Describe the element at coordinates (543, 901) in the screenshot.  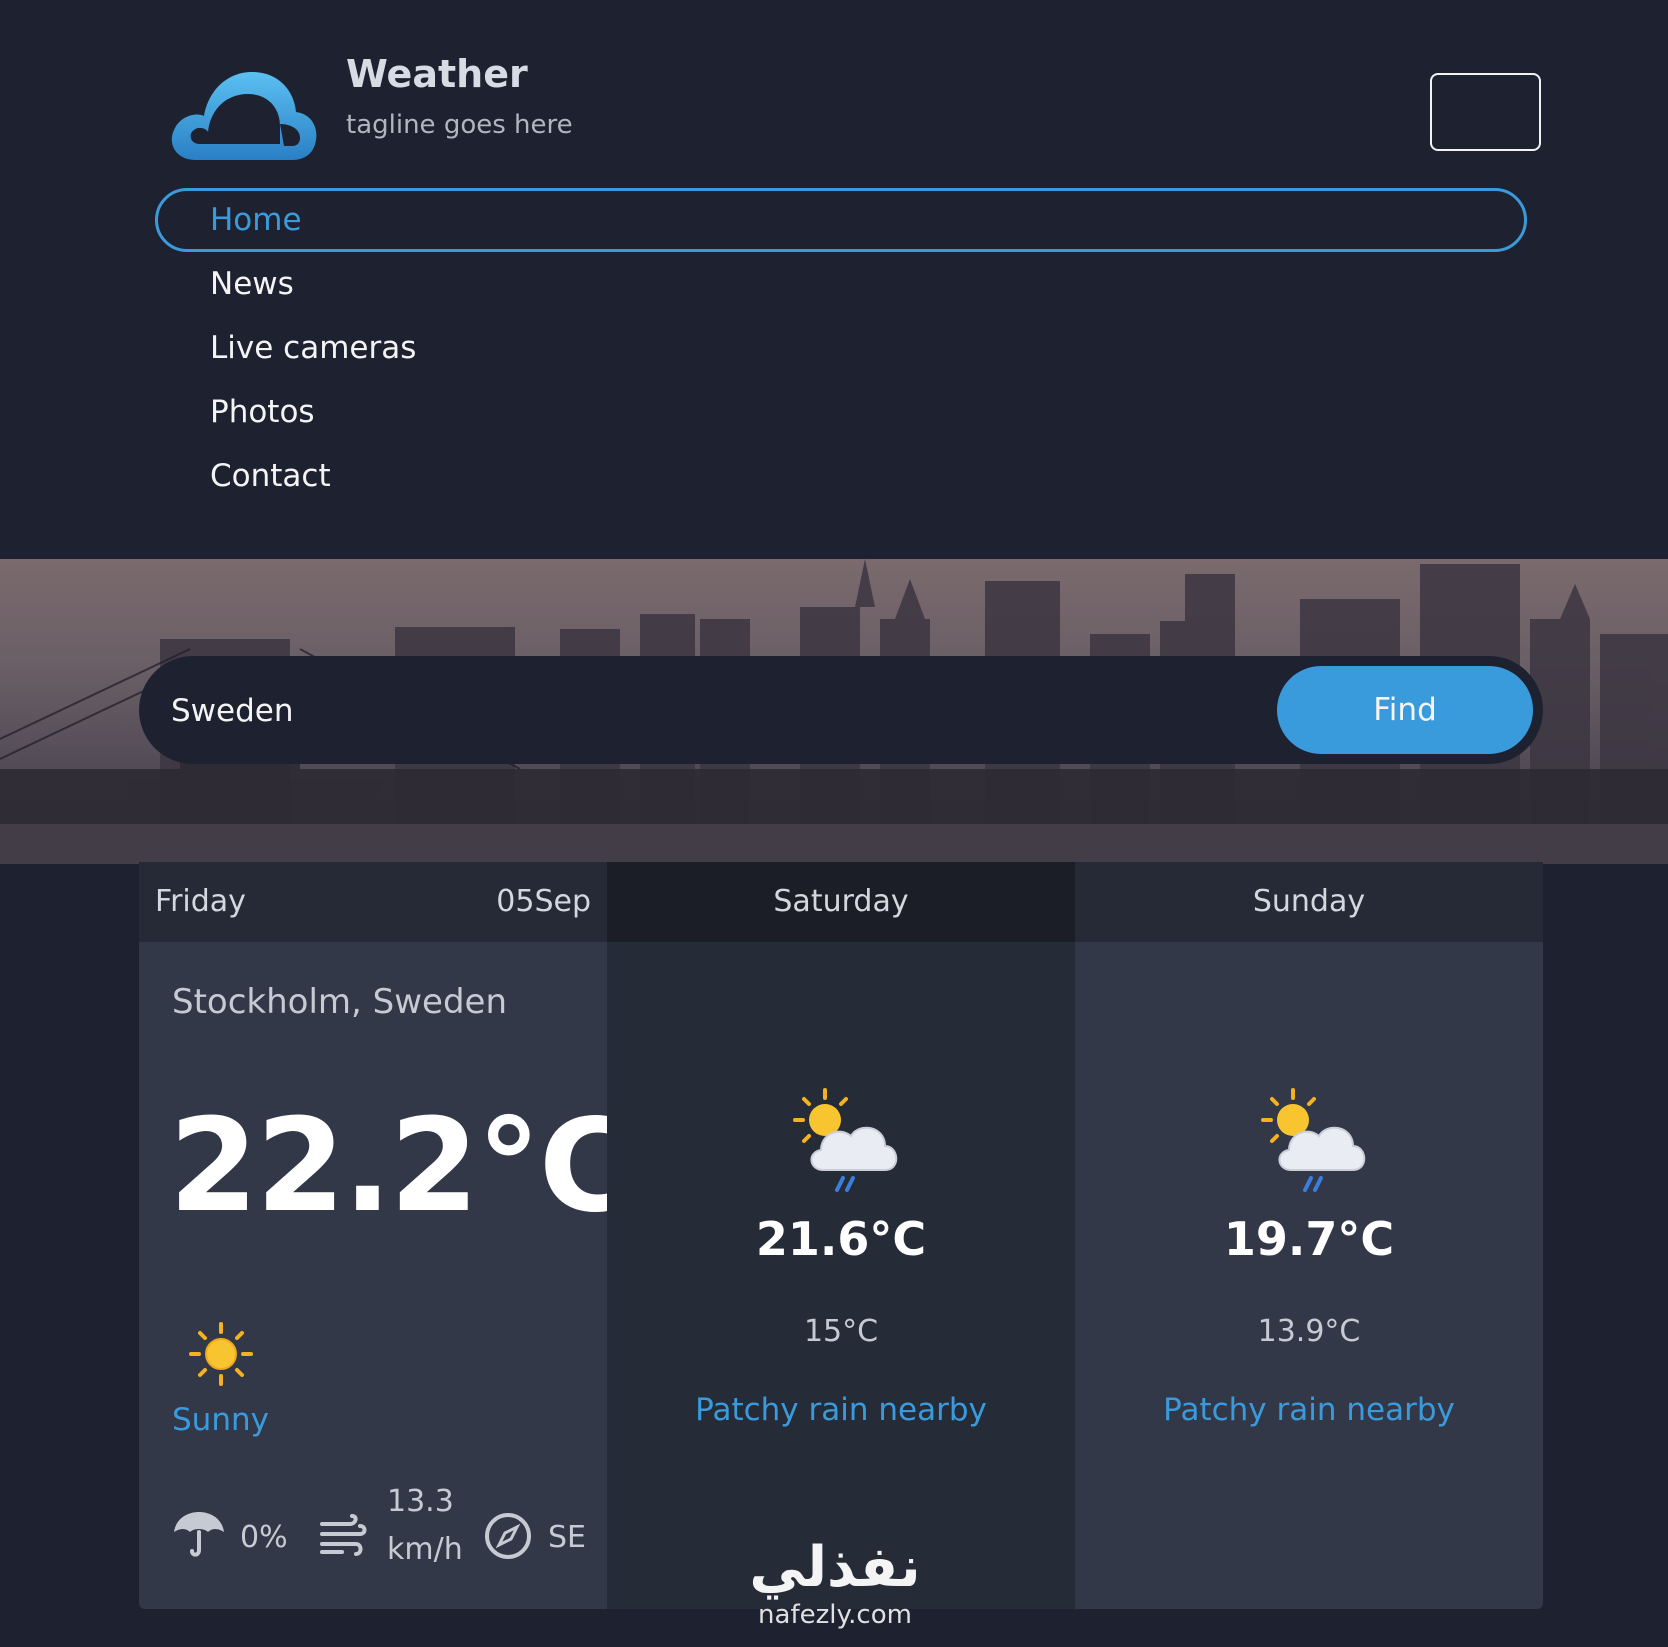
I see `today-date-label: 05Sep` at that location.